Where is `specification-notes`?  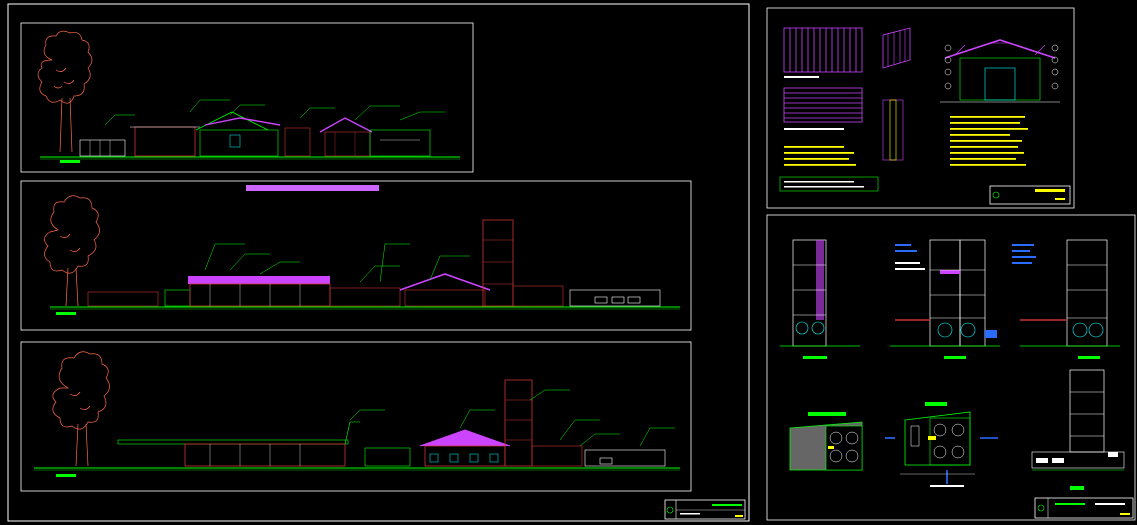 specification-notes is located at coordinates (903, 154).